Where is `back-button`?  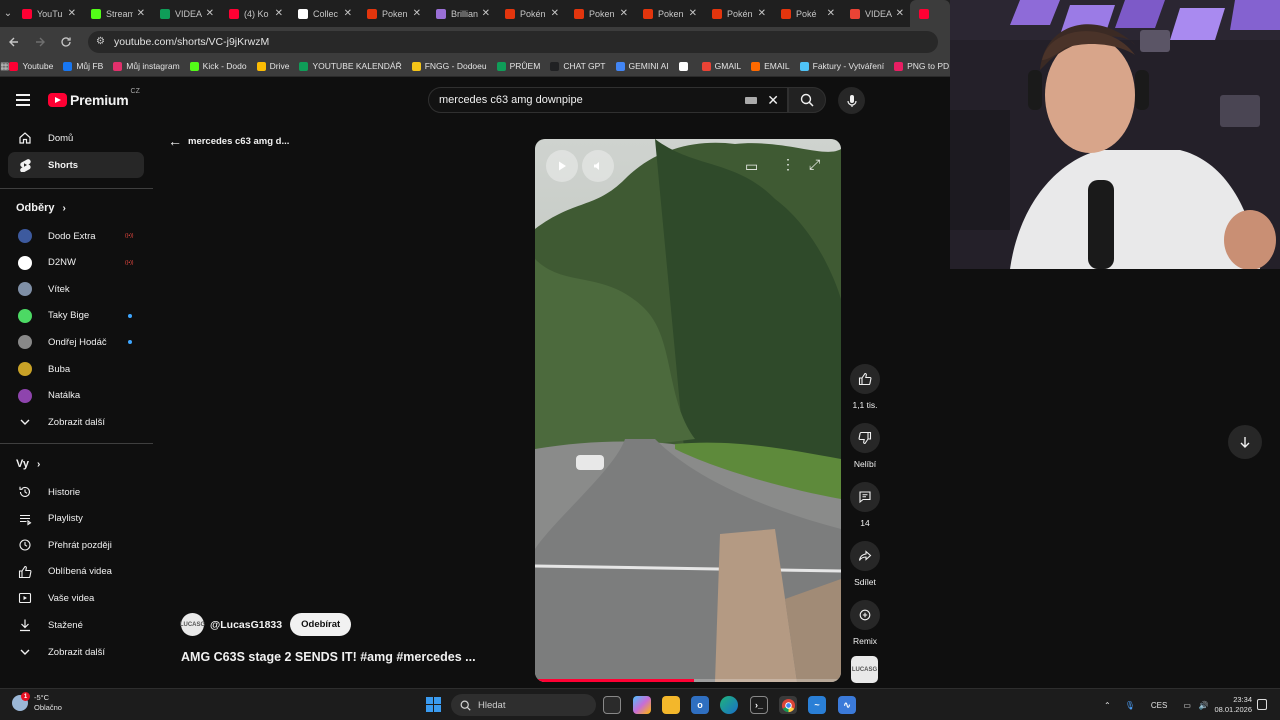 back-button is located at coordinates (14, 42).